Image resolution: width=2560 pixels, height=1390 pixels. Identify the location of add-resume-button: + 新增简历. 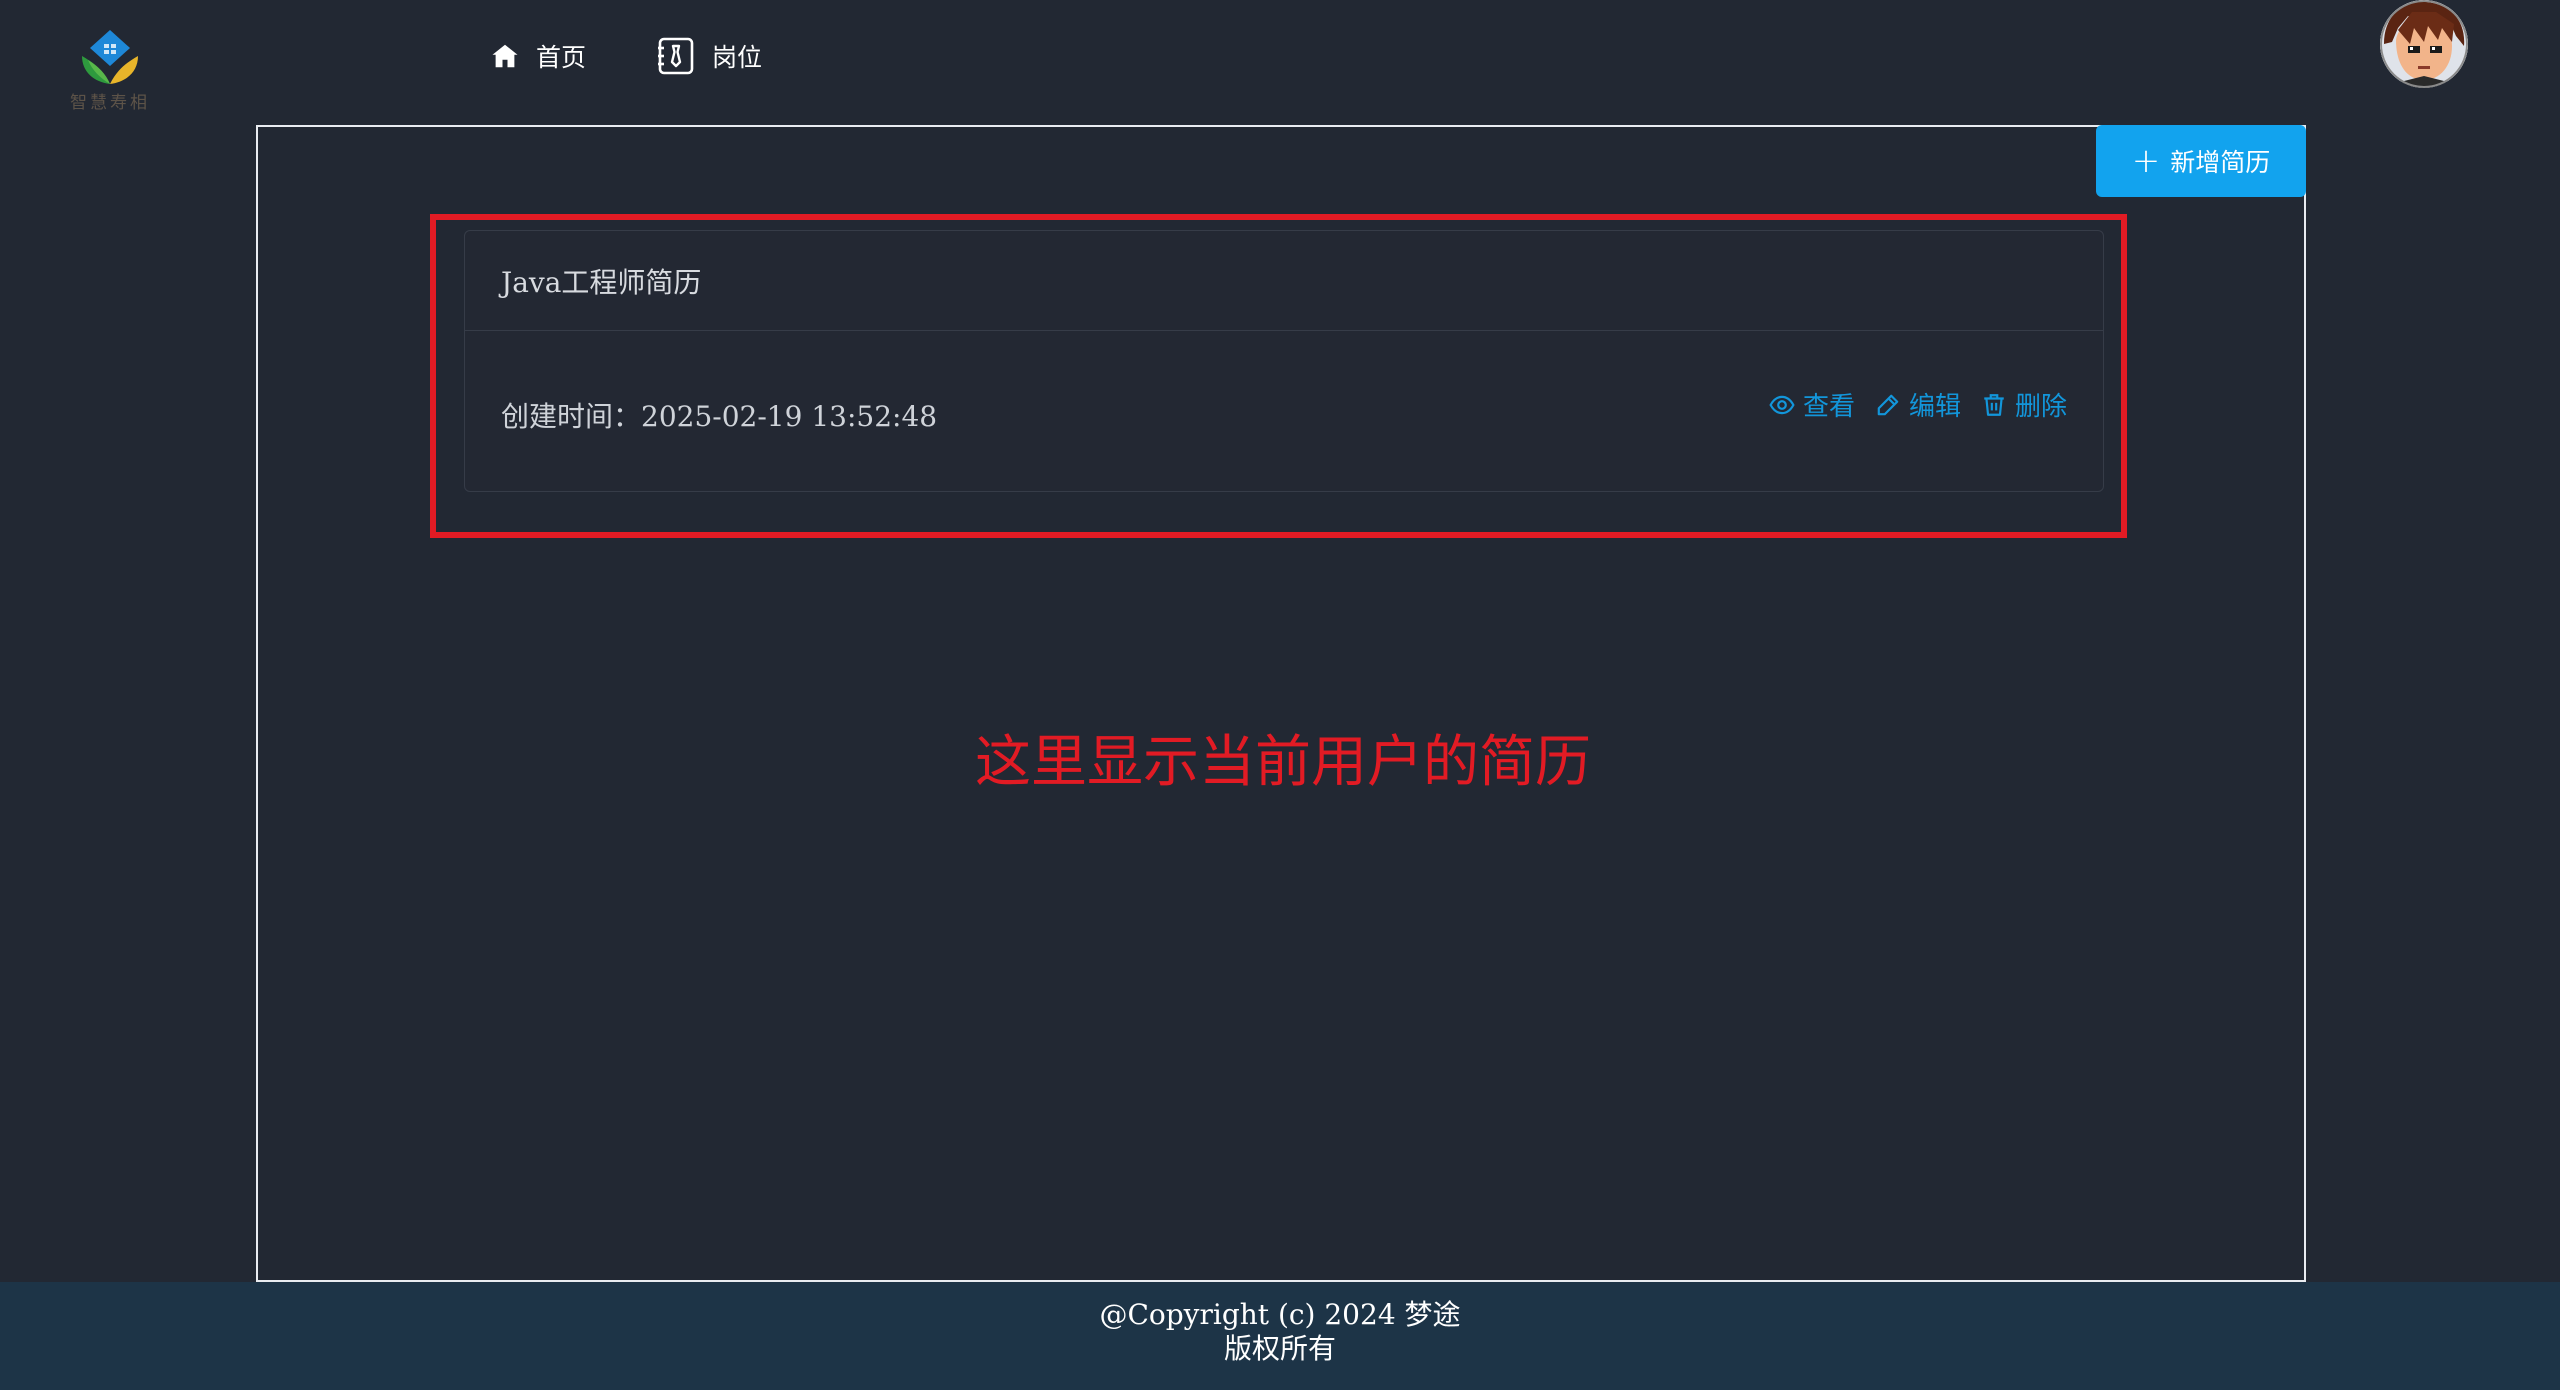
(2201, 161).